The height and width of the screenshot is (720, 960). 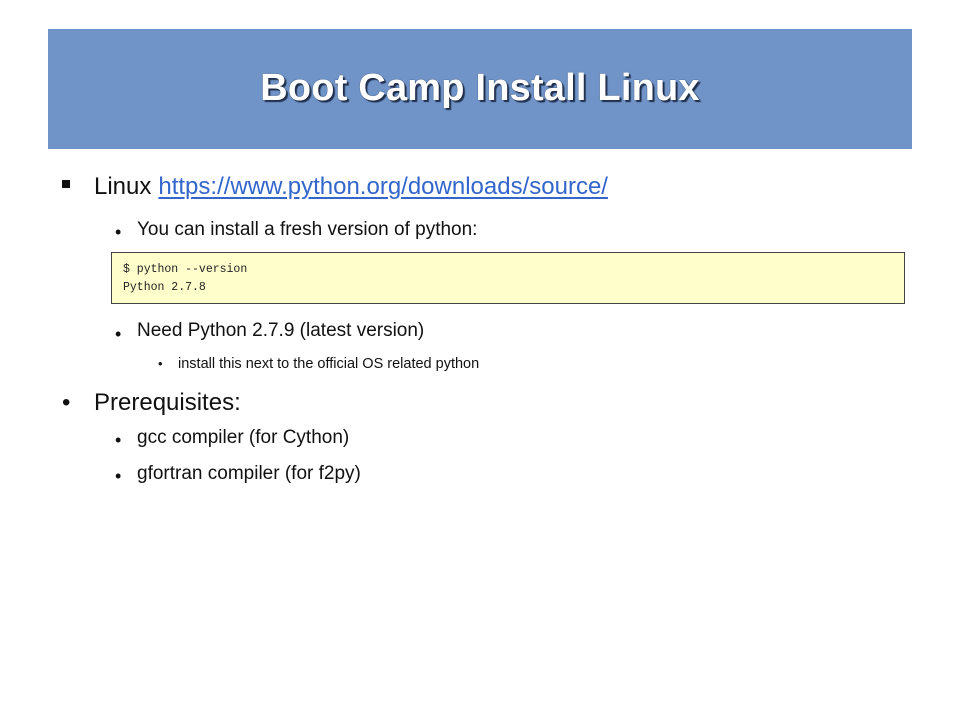 What do you see at coordinates (66, 184) in the screenshot?
I see `square-bullet-icon` at bounding box center [66, 184].